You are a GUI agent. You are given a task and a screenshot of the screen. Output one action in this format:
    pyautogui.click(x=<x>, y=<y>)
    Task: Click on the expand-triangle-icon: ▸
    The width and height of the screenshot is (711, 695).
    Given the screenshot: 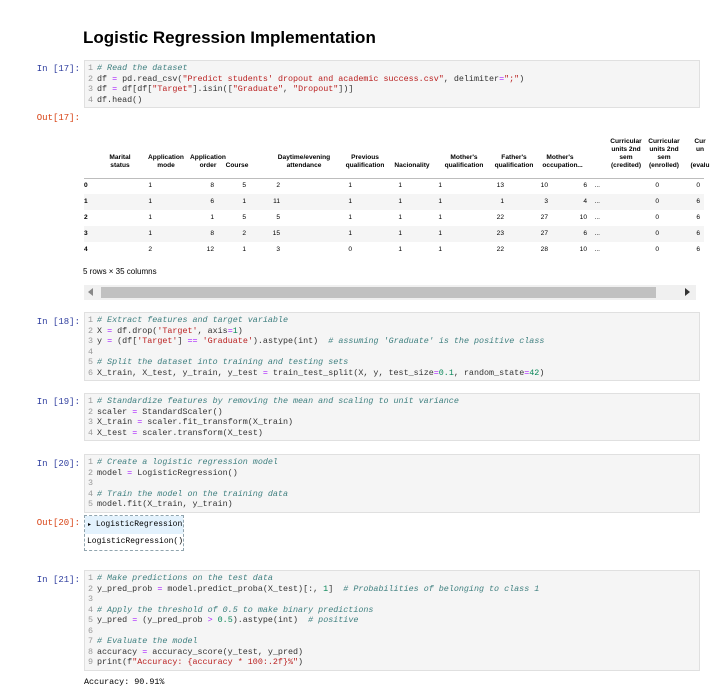 What is the action you would take?
    pyautogui.click(x=89, y=524)
    